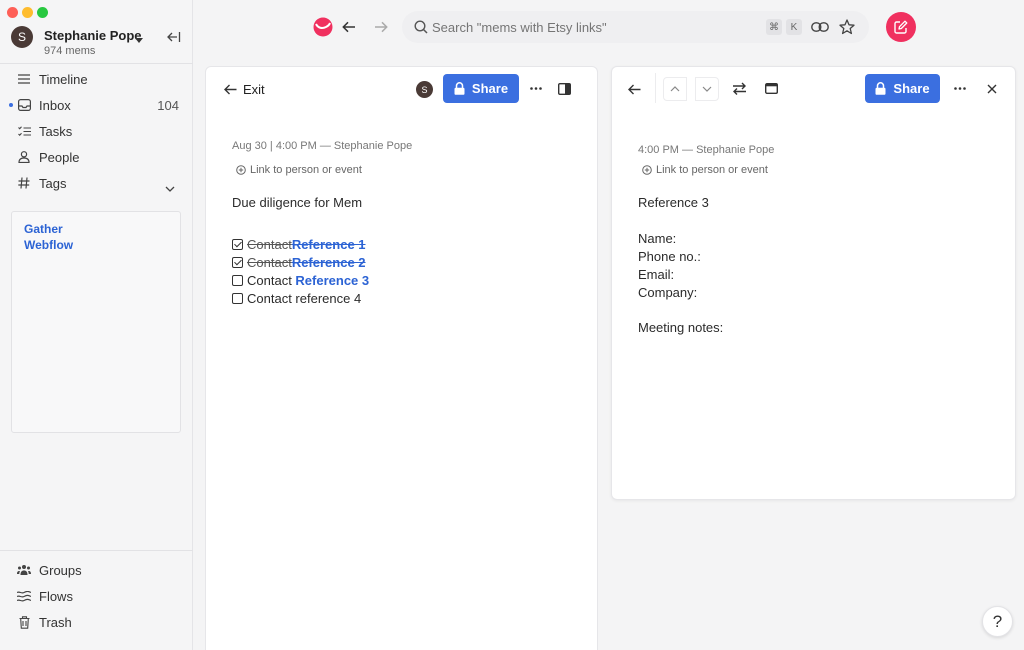 The width and height of the screenshot is (1024, 650). I want to click on task-item: Contact reference 4, so click(296, 298).